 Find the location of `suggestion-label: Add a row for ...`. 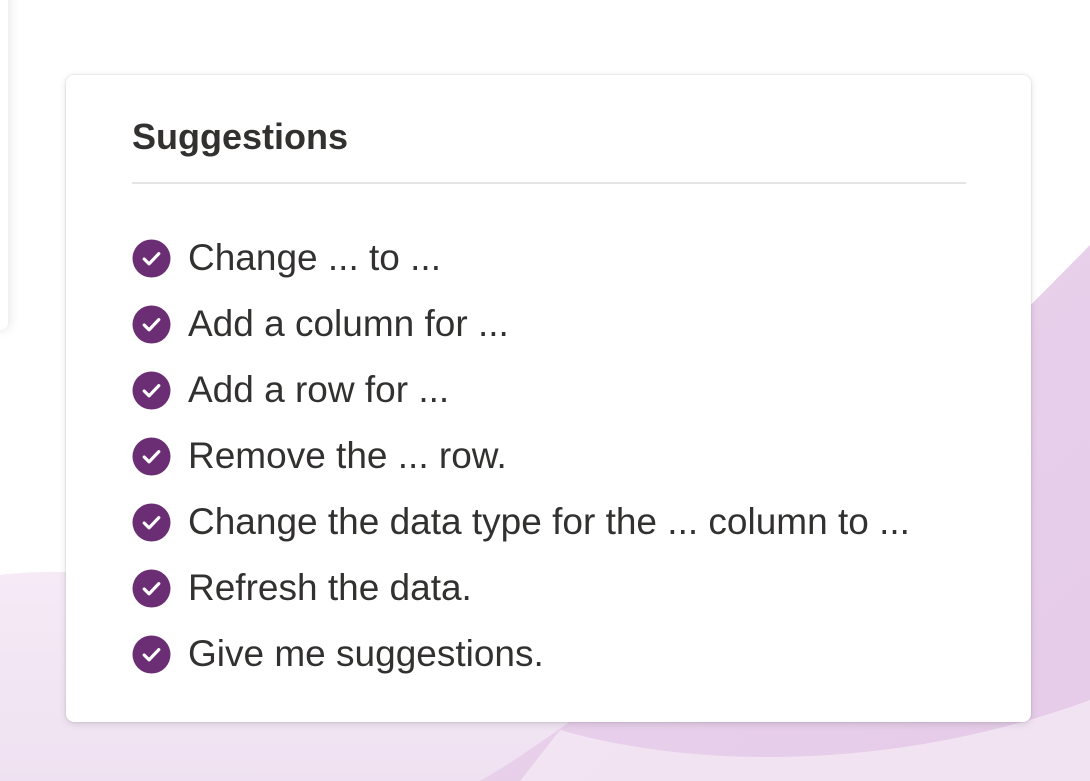

suggestion-label: Add a row for ... is located at coordinates (319, 389).